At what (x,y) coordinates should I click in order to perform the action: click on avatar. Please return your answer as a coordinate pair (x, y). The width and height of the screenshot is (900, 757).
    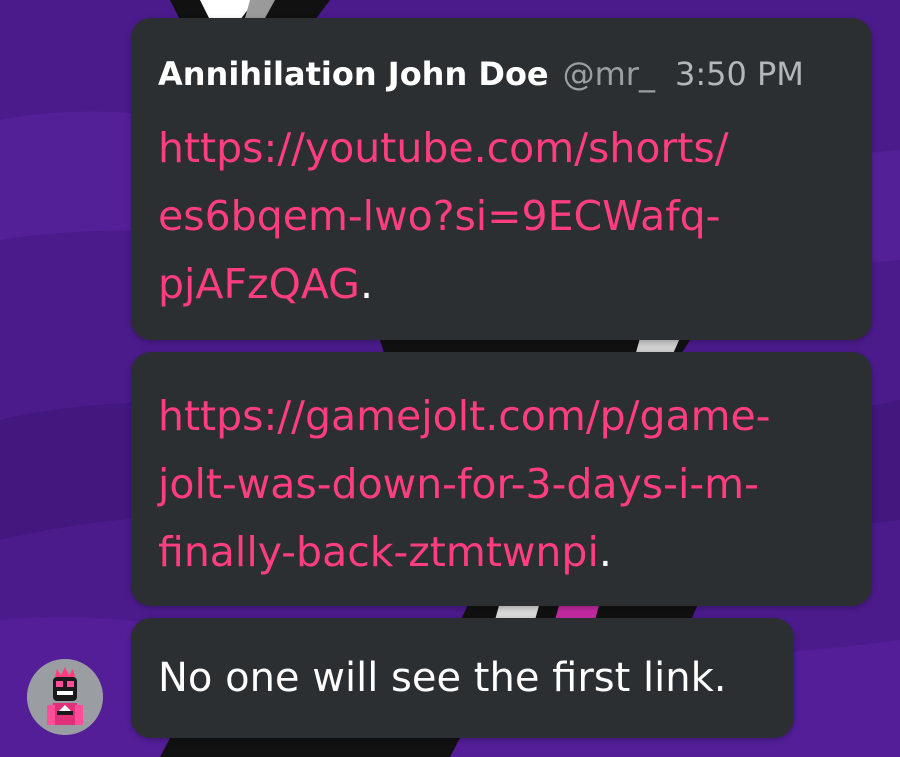
    Looking at the image, I should click on (65, 697).